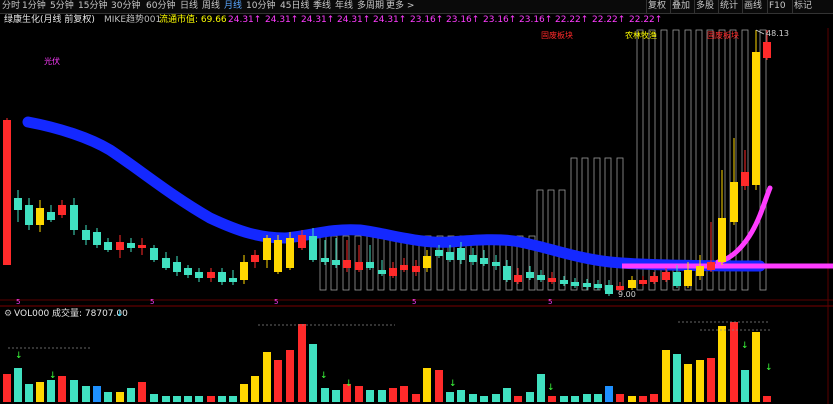 The width and height of the screenshot is (833, 404). I want to click on annotation-nonglin: 农林牧渔, so click(641, 35).